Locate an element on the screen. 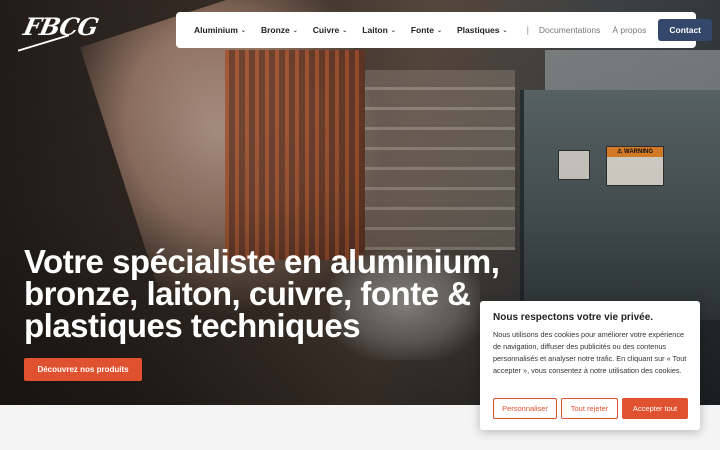 The width and height of the screenshot is (720, 450). nav-item-plastiques: Plastiques ⌄ is located at coordinates (482, 30).